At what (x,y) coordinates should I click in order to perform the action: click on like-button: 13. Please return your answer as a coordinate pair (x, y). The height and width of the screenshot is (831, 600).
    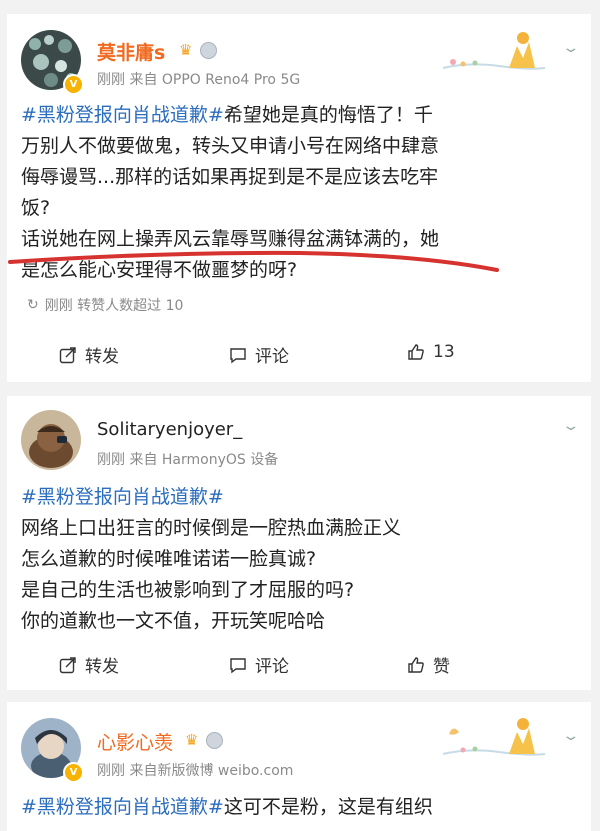
    Looking at the image, I should click on (431, 352).